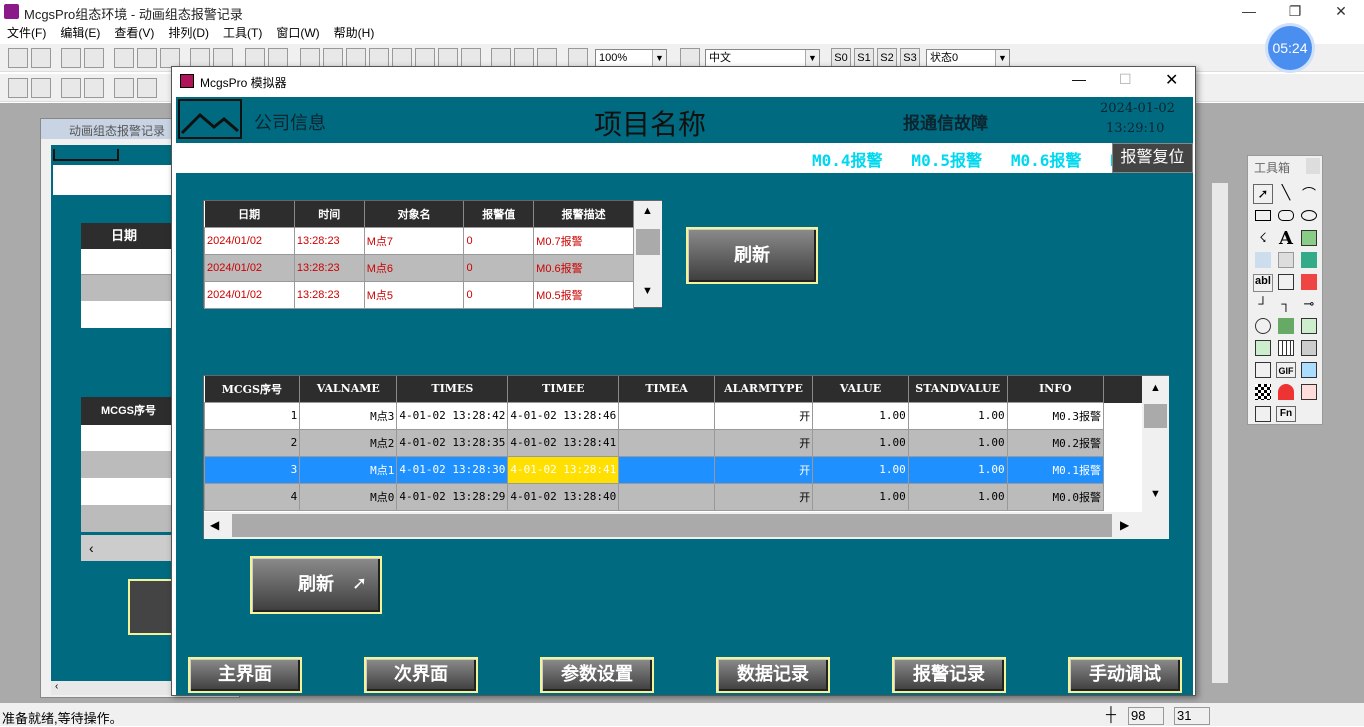  I want to click on image-tool-icon, so click(1309, 370).